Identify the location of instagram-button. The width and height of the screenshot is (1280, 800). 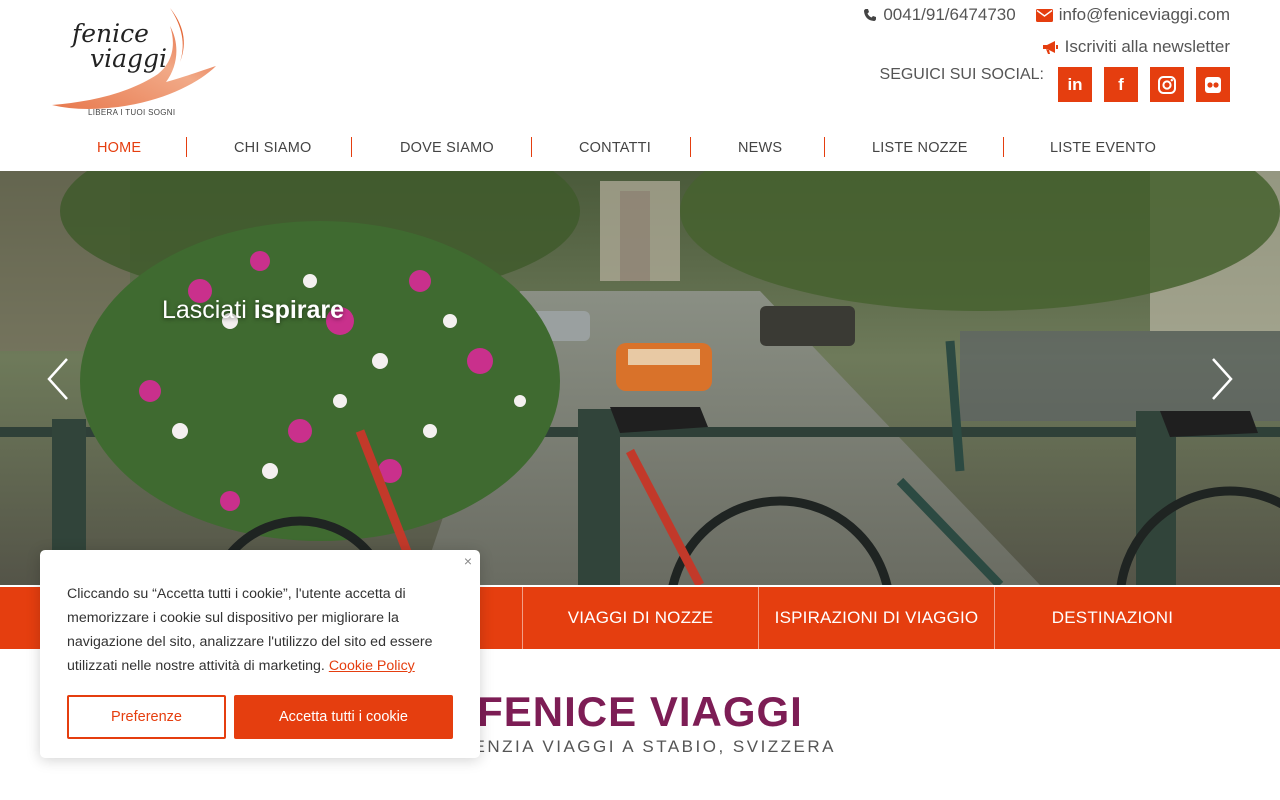
(1167, 84).